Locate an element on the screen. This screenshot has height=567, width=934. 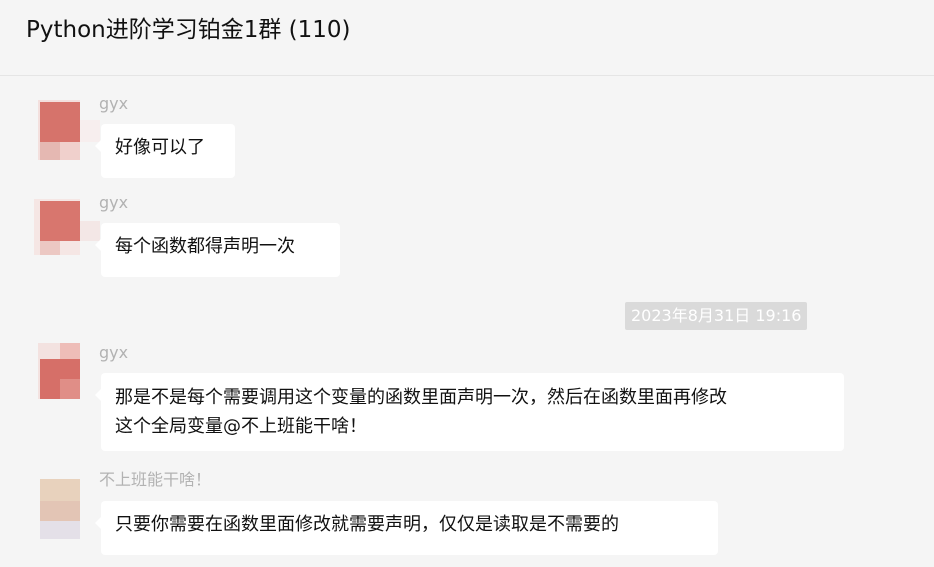
message-text: 好像可以了 is located at coordinates (160, 147).